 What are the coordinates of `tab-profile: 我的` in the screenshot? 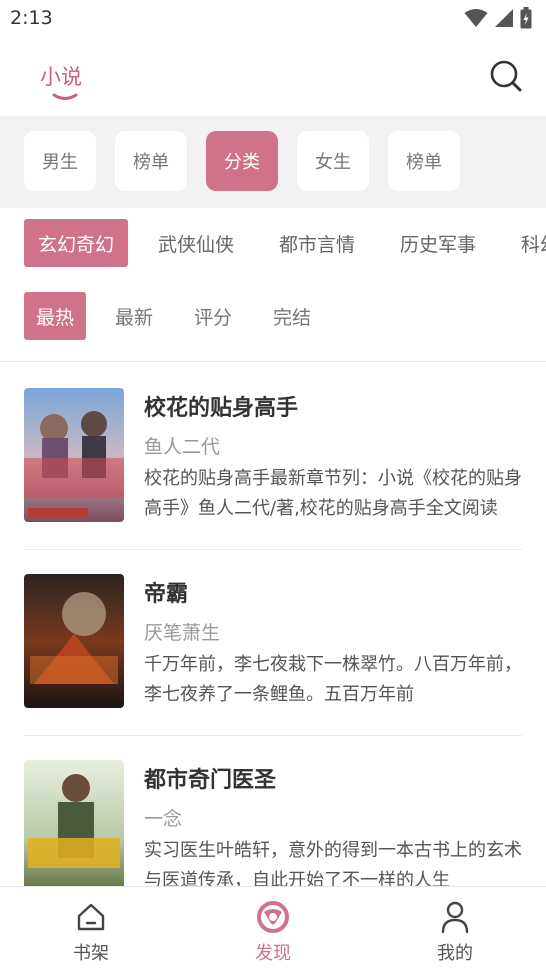 It's located at (455, 929).